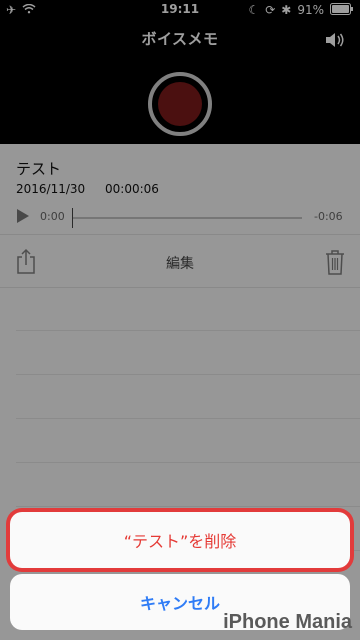 The width and height of the screenshot is (360, 640). Describe the element at coordinates (180, 540) in the screenshot. I see `delete-recording-button: “テスト”を削除` at that location.